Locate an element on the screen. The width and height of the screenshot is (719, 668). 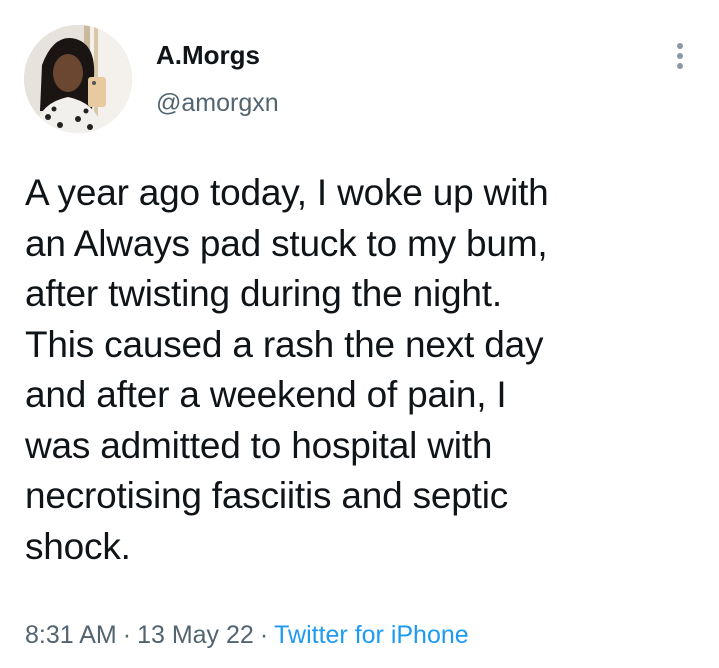
user-handle: @amorgxn is located at coordinates (217, 103).